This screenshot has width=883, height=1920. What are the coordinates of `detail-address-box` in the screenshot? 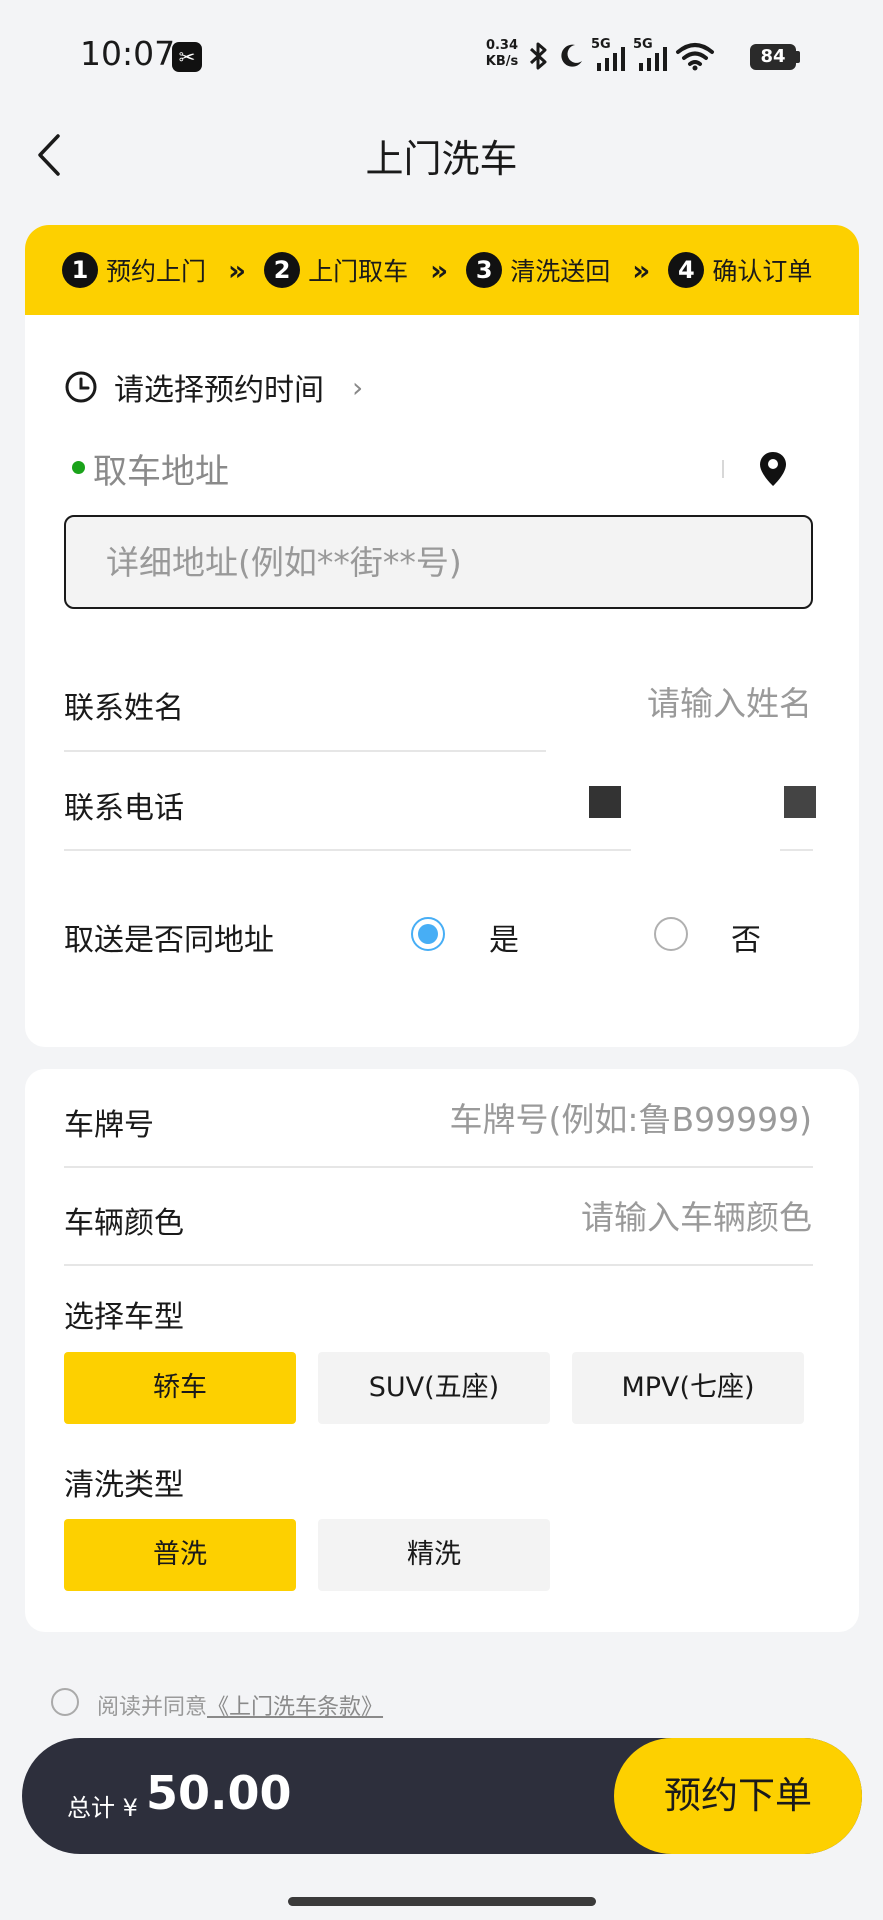 It's located at (438, 562).